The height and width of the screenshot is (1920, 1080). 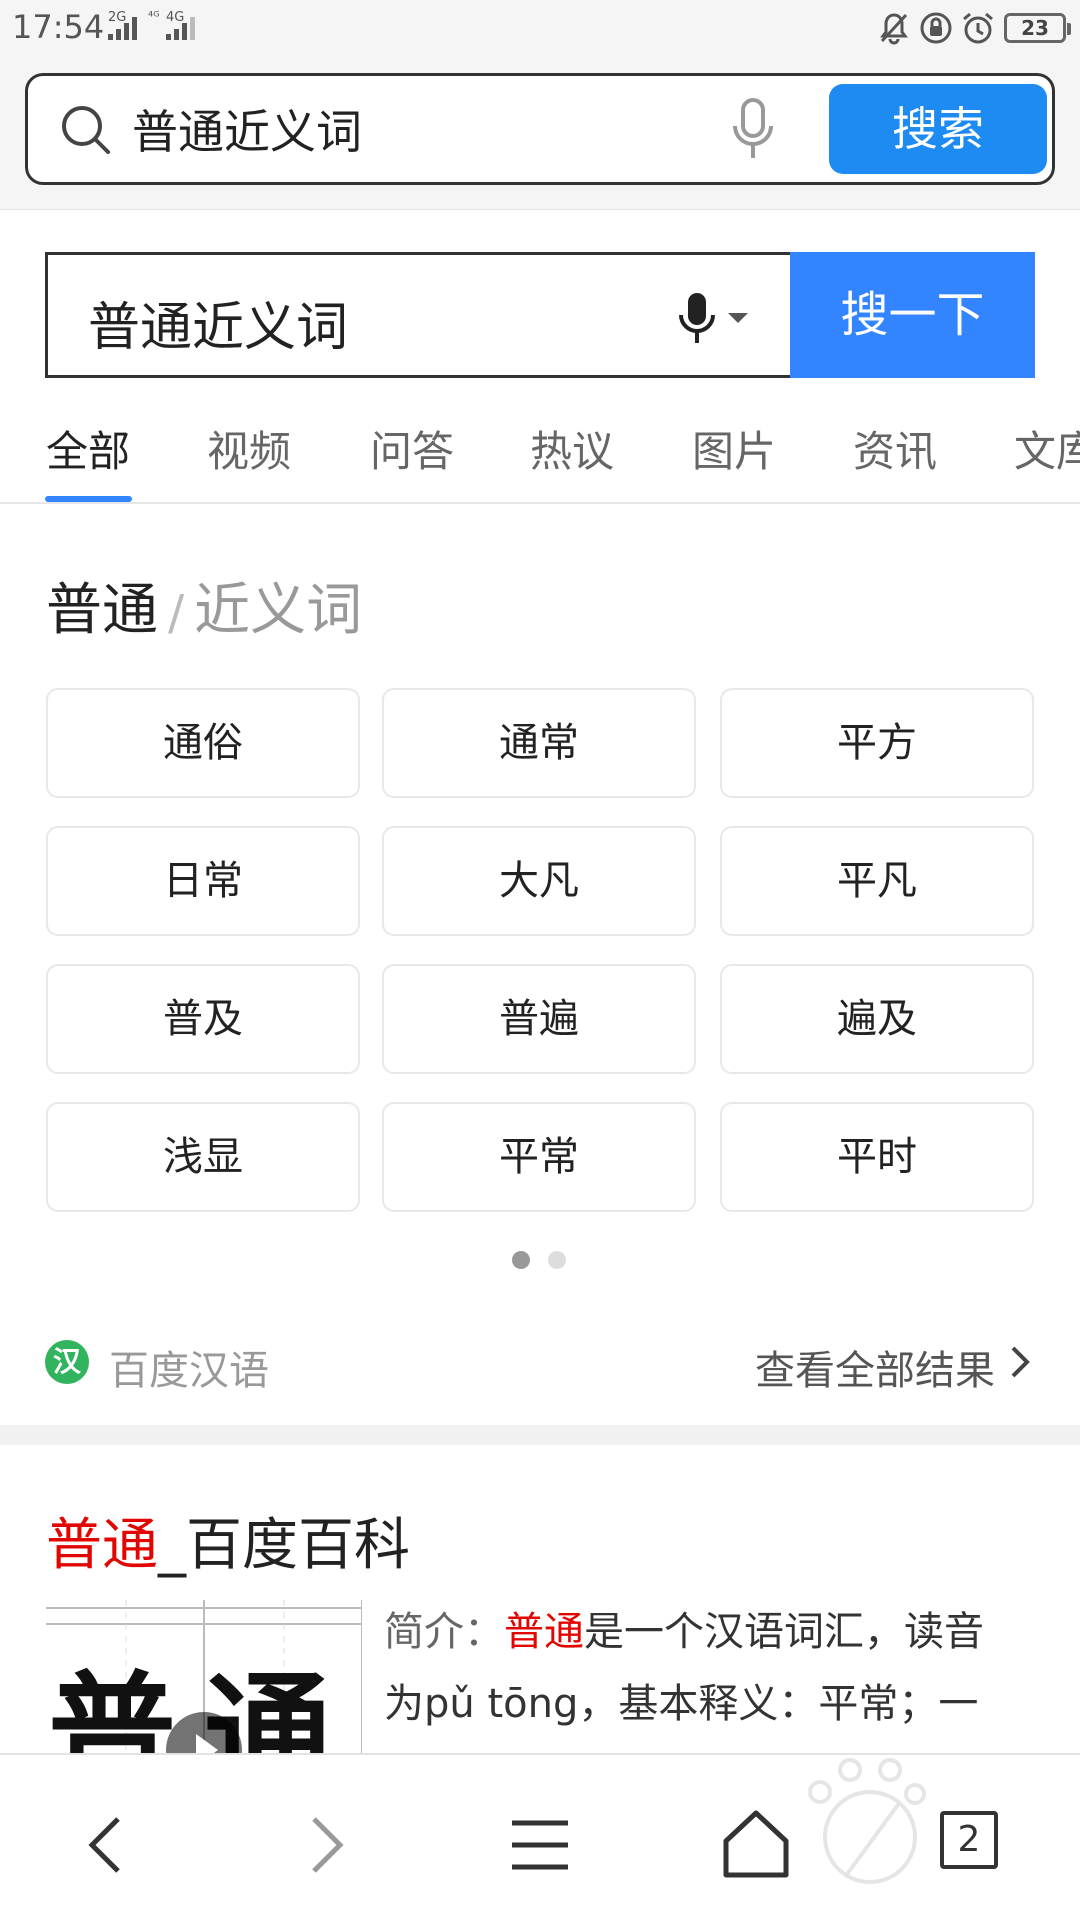 I want to click on microphone-icon, so click(x=753, y=131).